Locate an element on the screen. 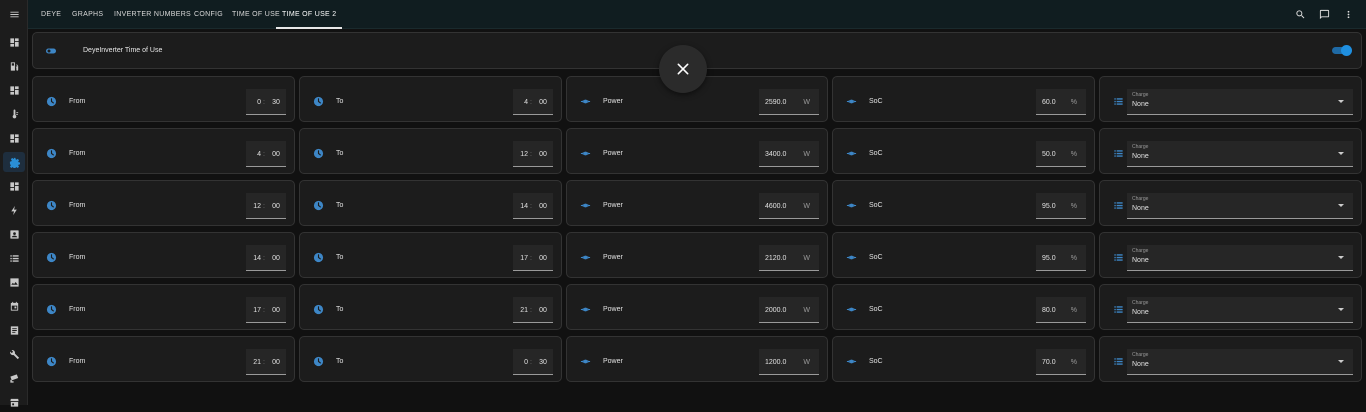 This screenshot has width=1366, height=412. to-hour: 14 is located at coordinates (520, 206).